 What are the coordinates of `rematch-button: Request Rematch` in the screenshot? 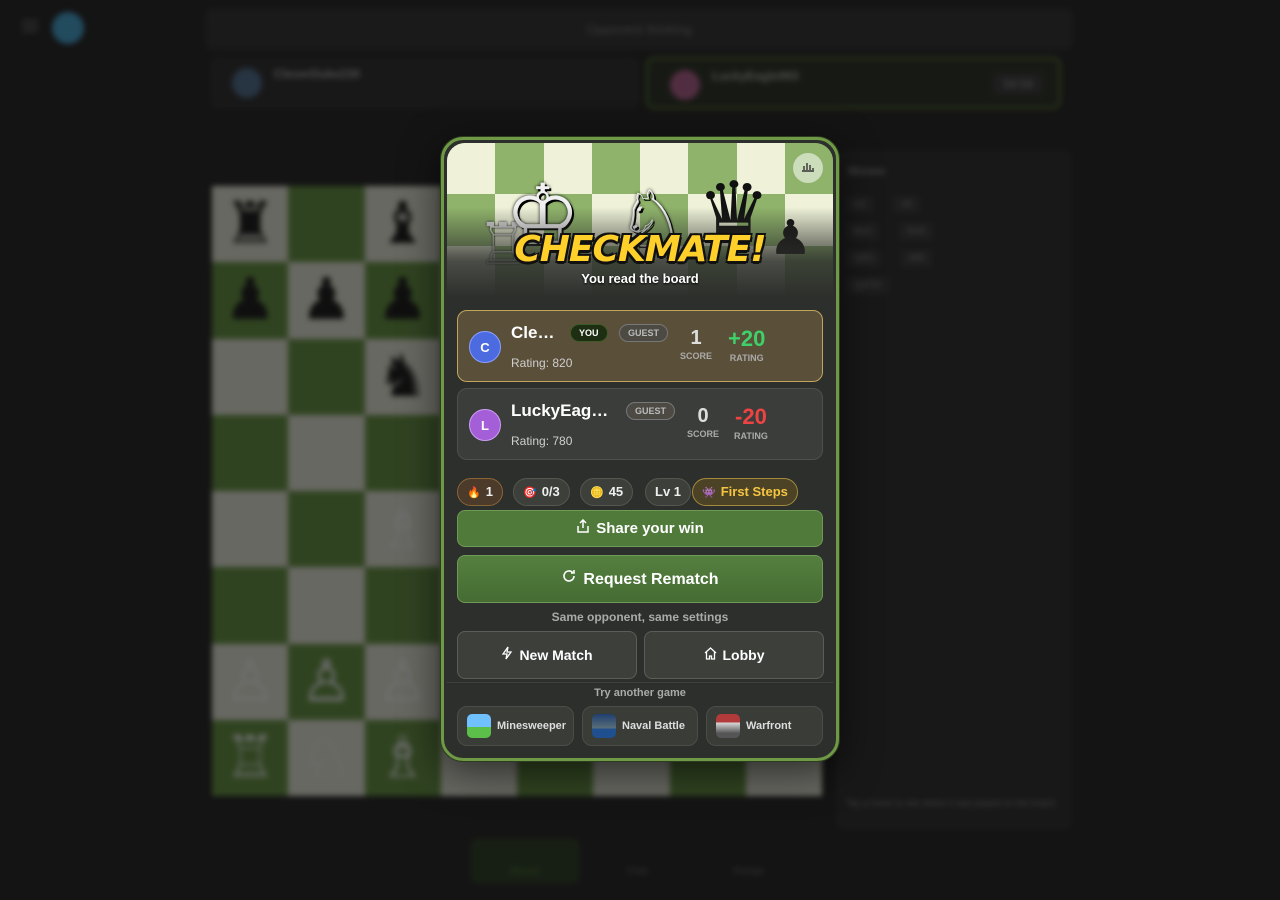 It's located at (640, 579).